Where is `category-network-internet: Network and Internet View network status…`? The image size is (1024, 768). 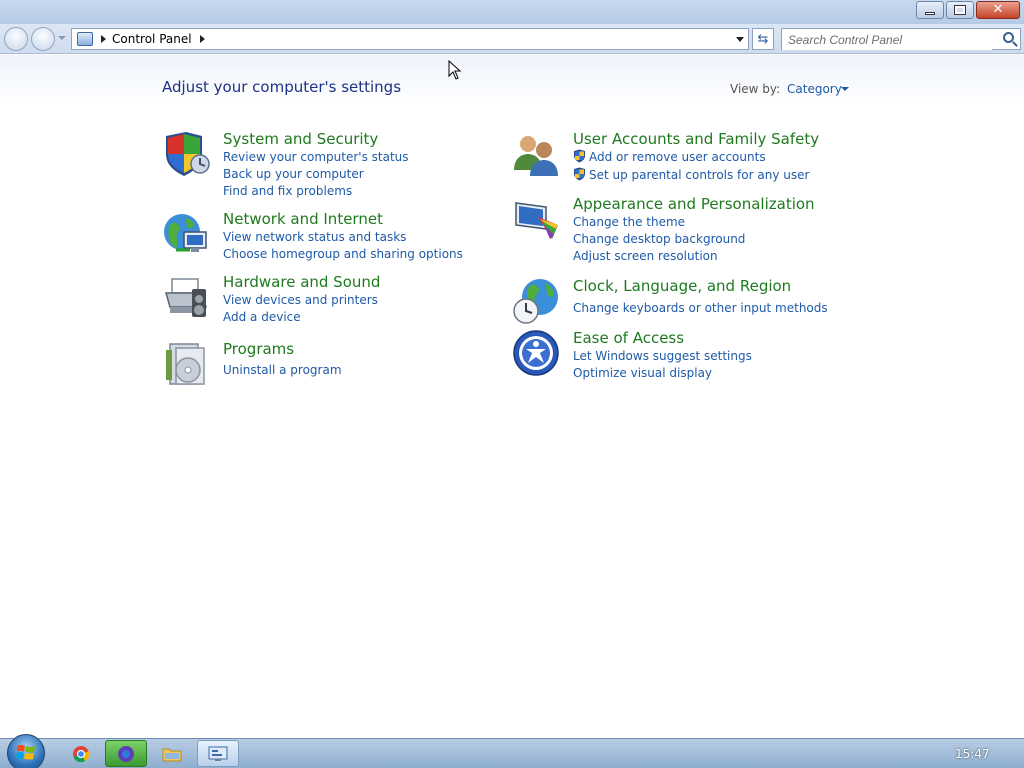 category-network-internet: Network and Internet View network status… is located at coordinates (322, 240).